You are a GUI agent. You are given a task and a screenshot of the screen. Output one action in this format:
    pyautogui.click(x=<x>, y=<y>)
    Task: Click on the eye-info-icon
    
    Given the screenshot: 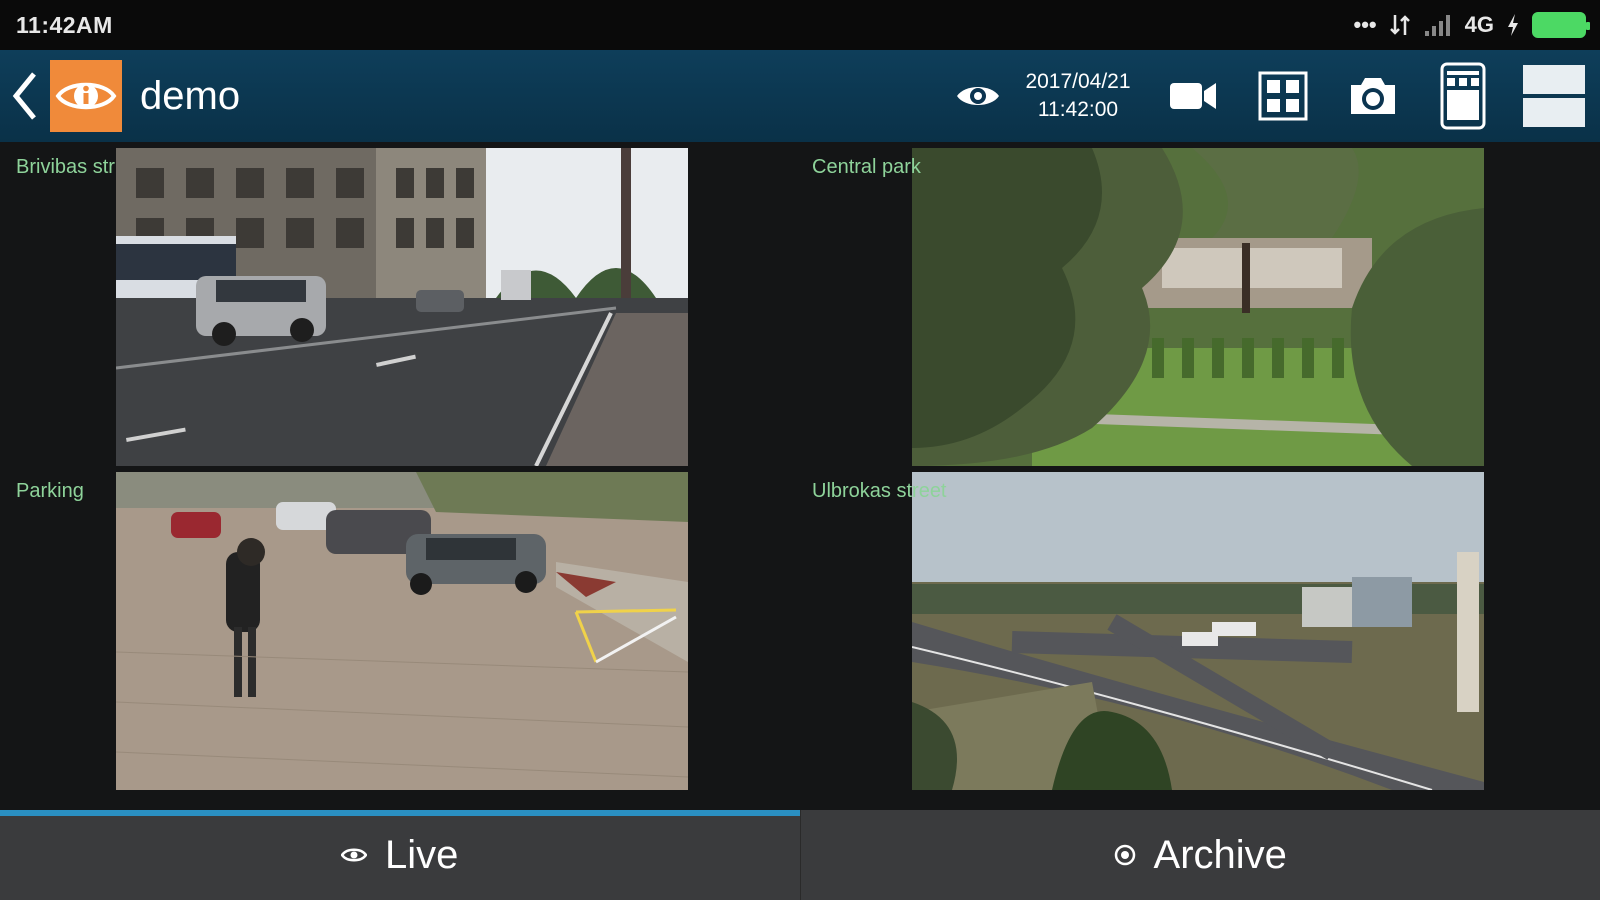 What is the action you would take?
    pyautogui.click(x=86, y=96)
    